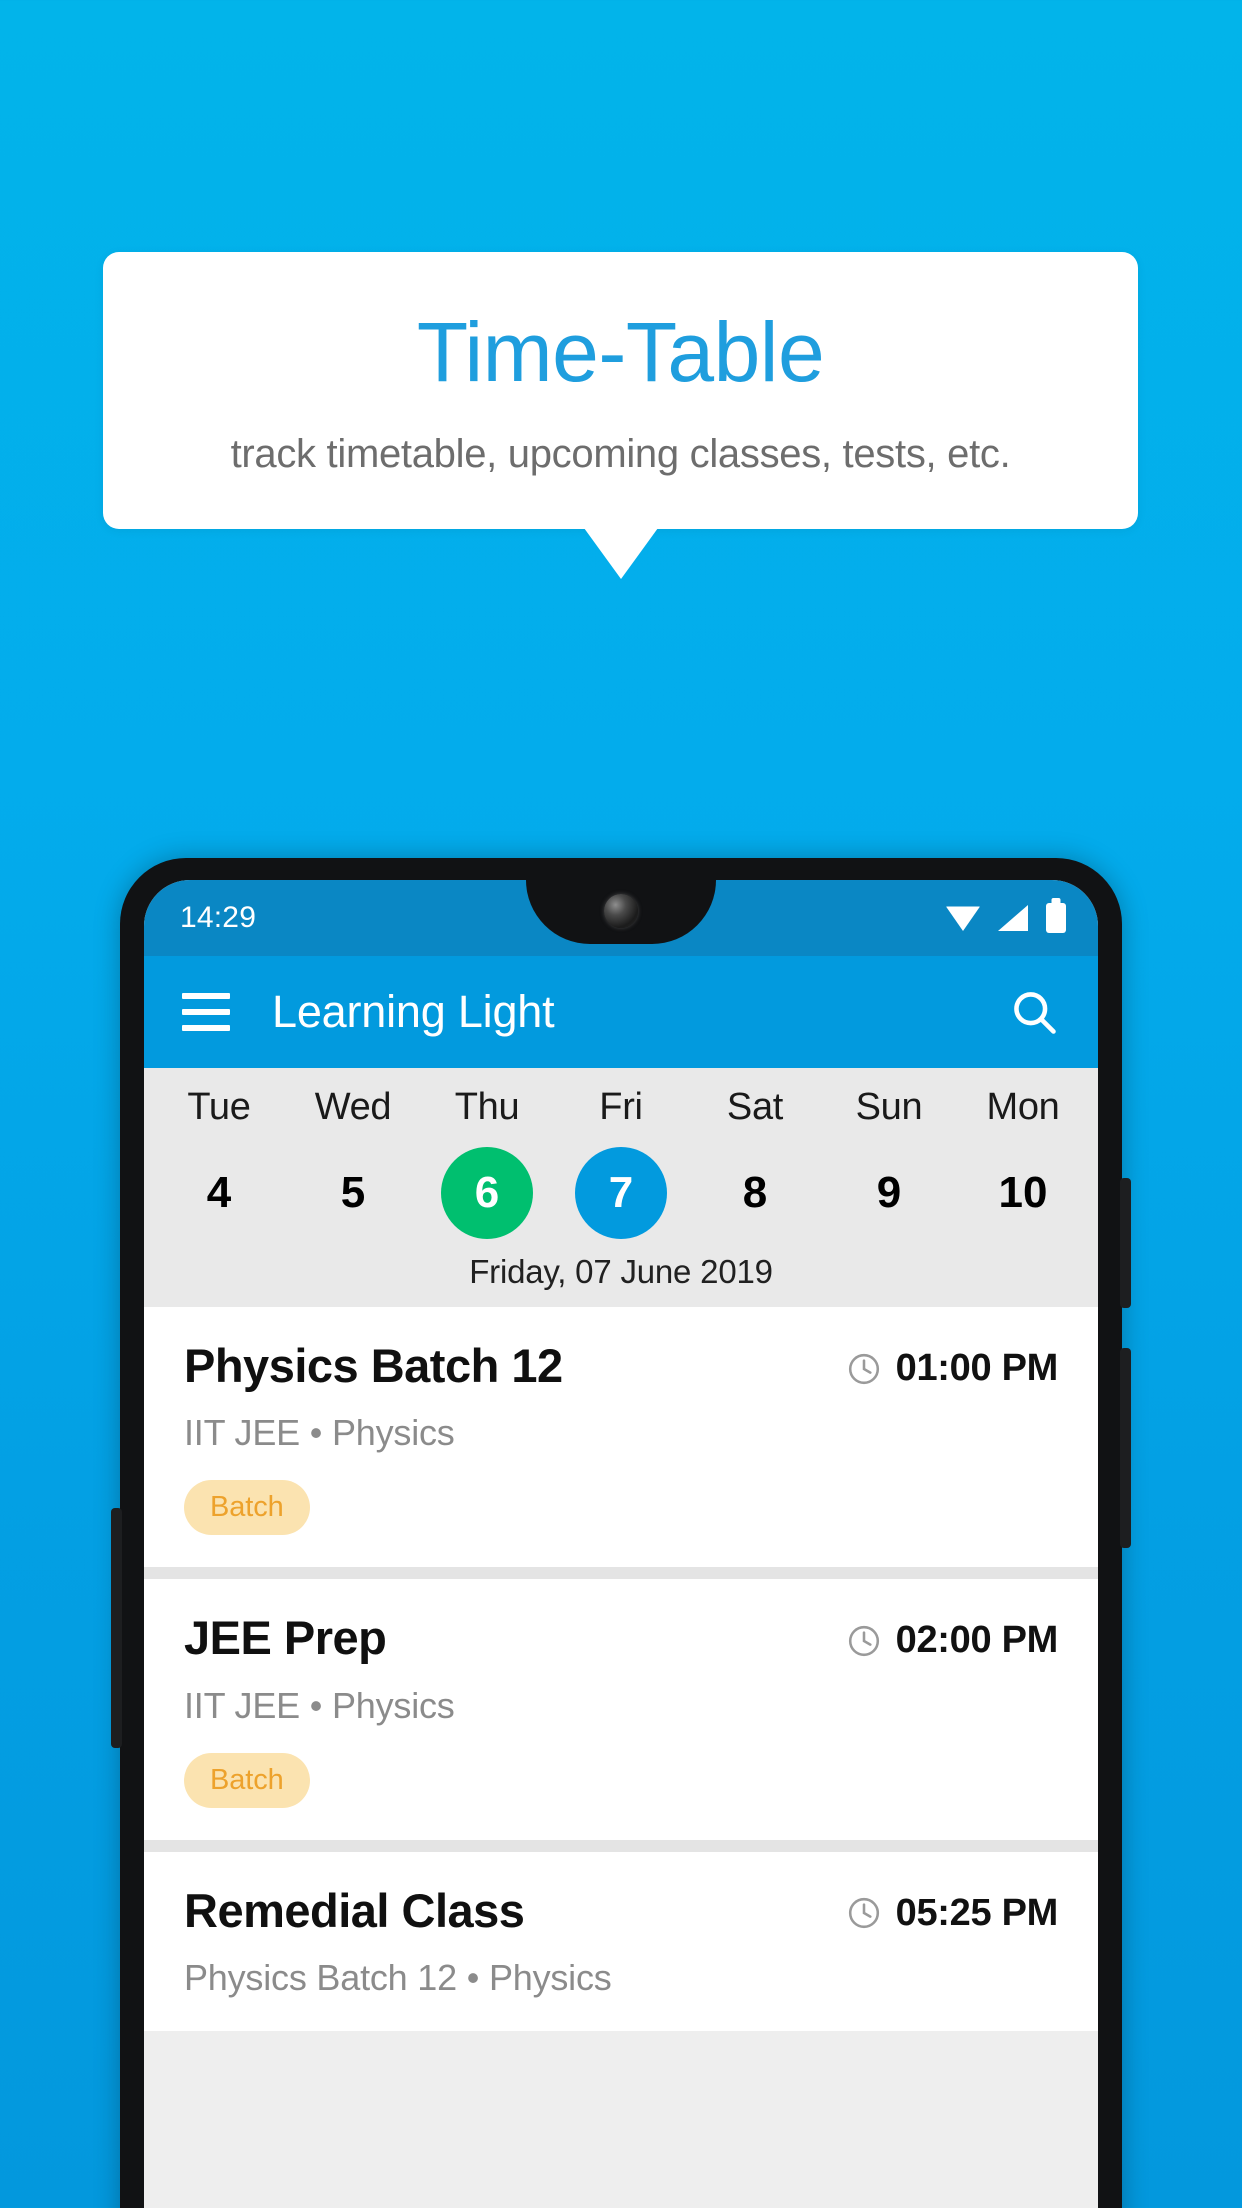  What do you see at coordinates (413, 1011) in the screenshot?
I see `app-title: Learning Light` at bounding box center [413, 1011].